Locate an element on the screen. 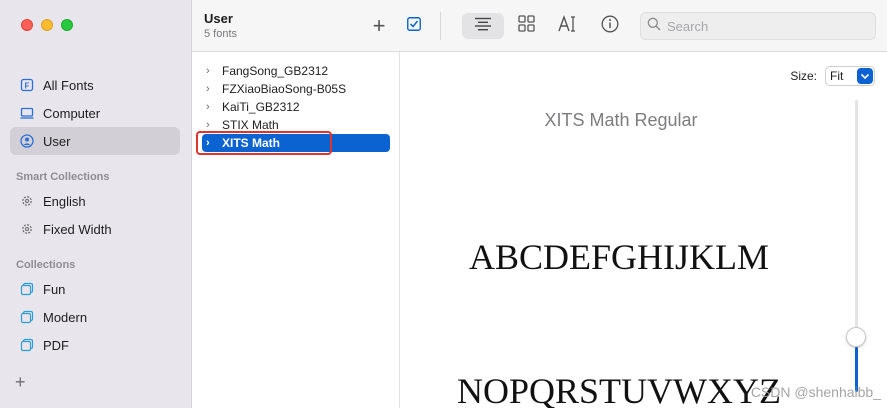  info-button is located at coordinates (610, 26).